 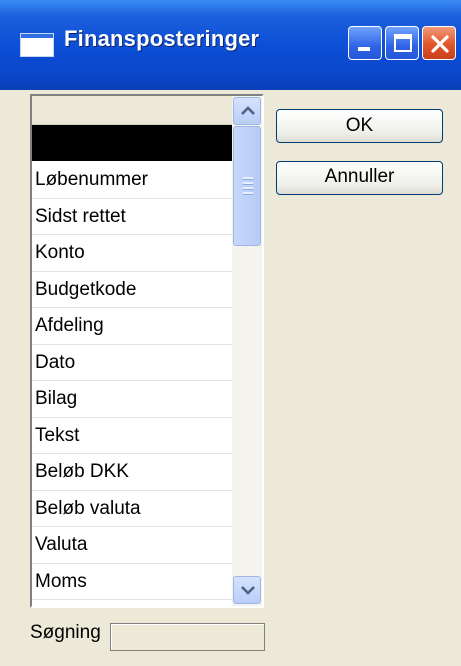 I want to click on close-button, so click(x=439, y=43).